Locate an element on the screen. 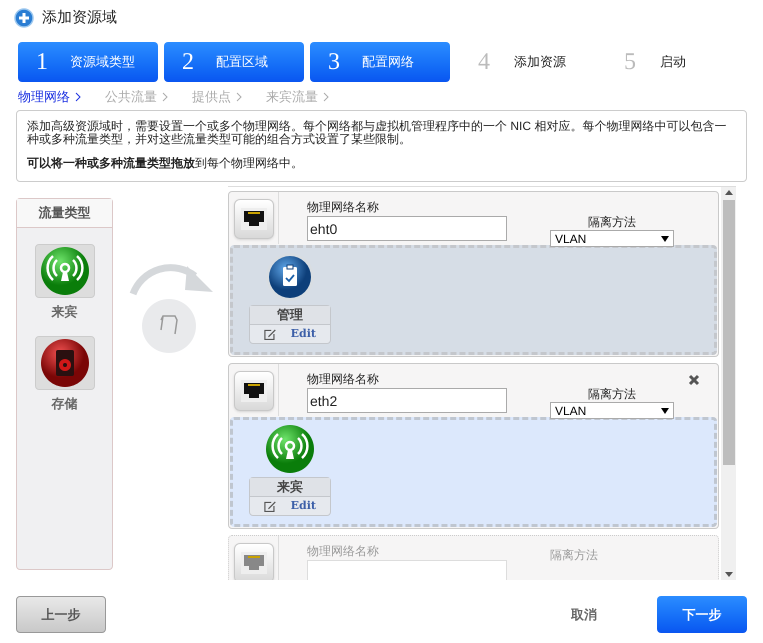  next-button: 下一步 is located at coordinates (702, 614).